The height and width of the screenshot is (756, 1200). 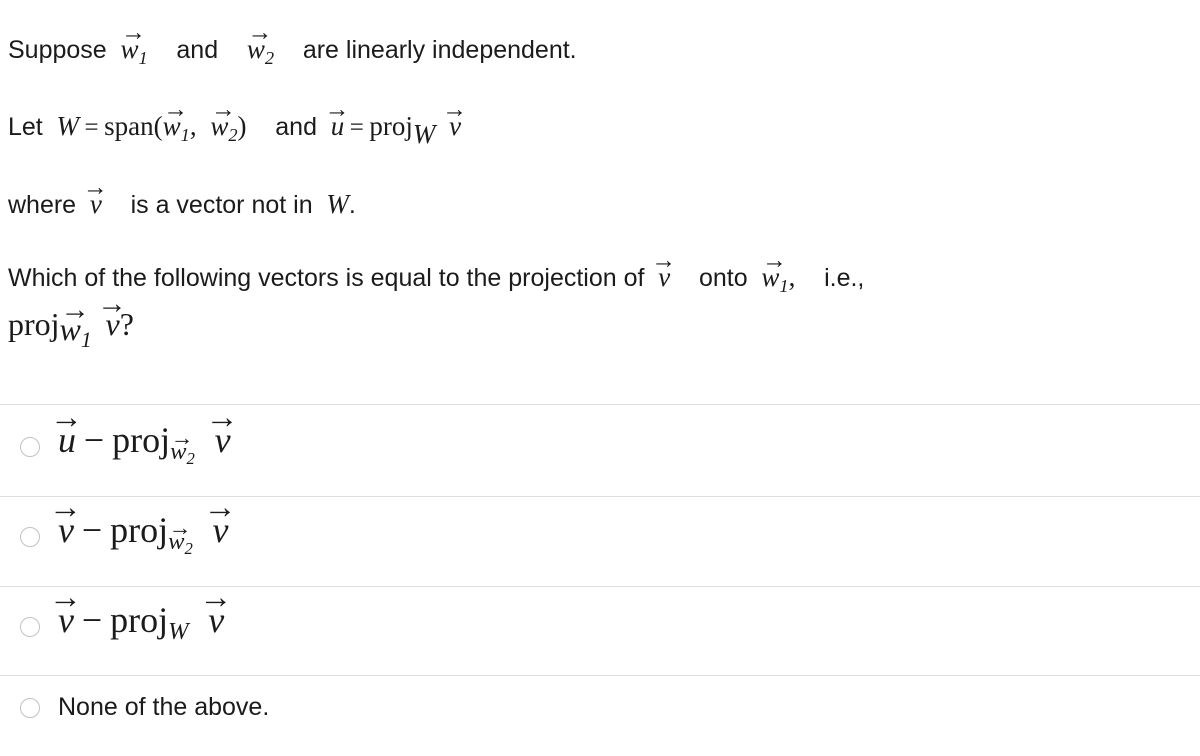 I want to click on premise-3-before: where, so click(x=42, y=205).